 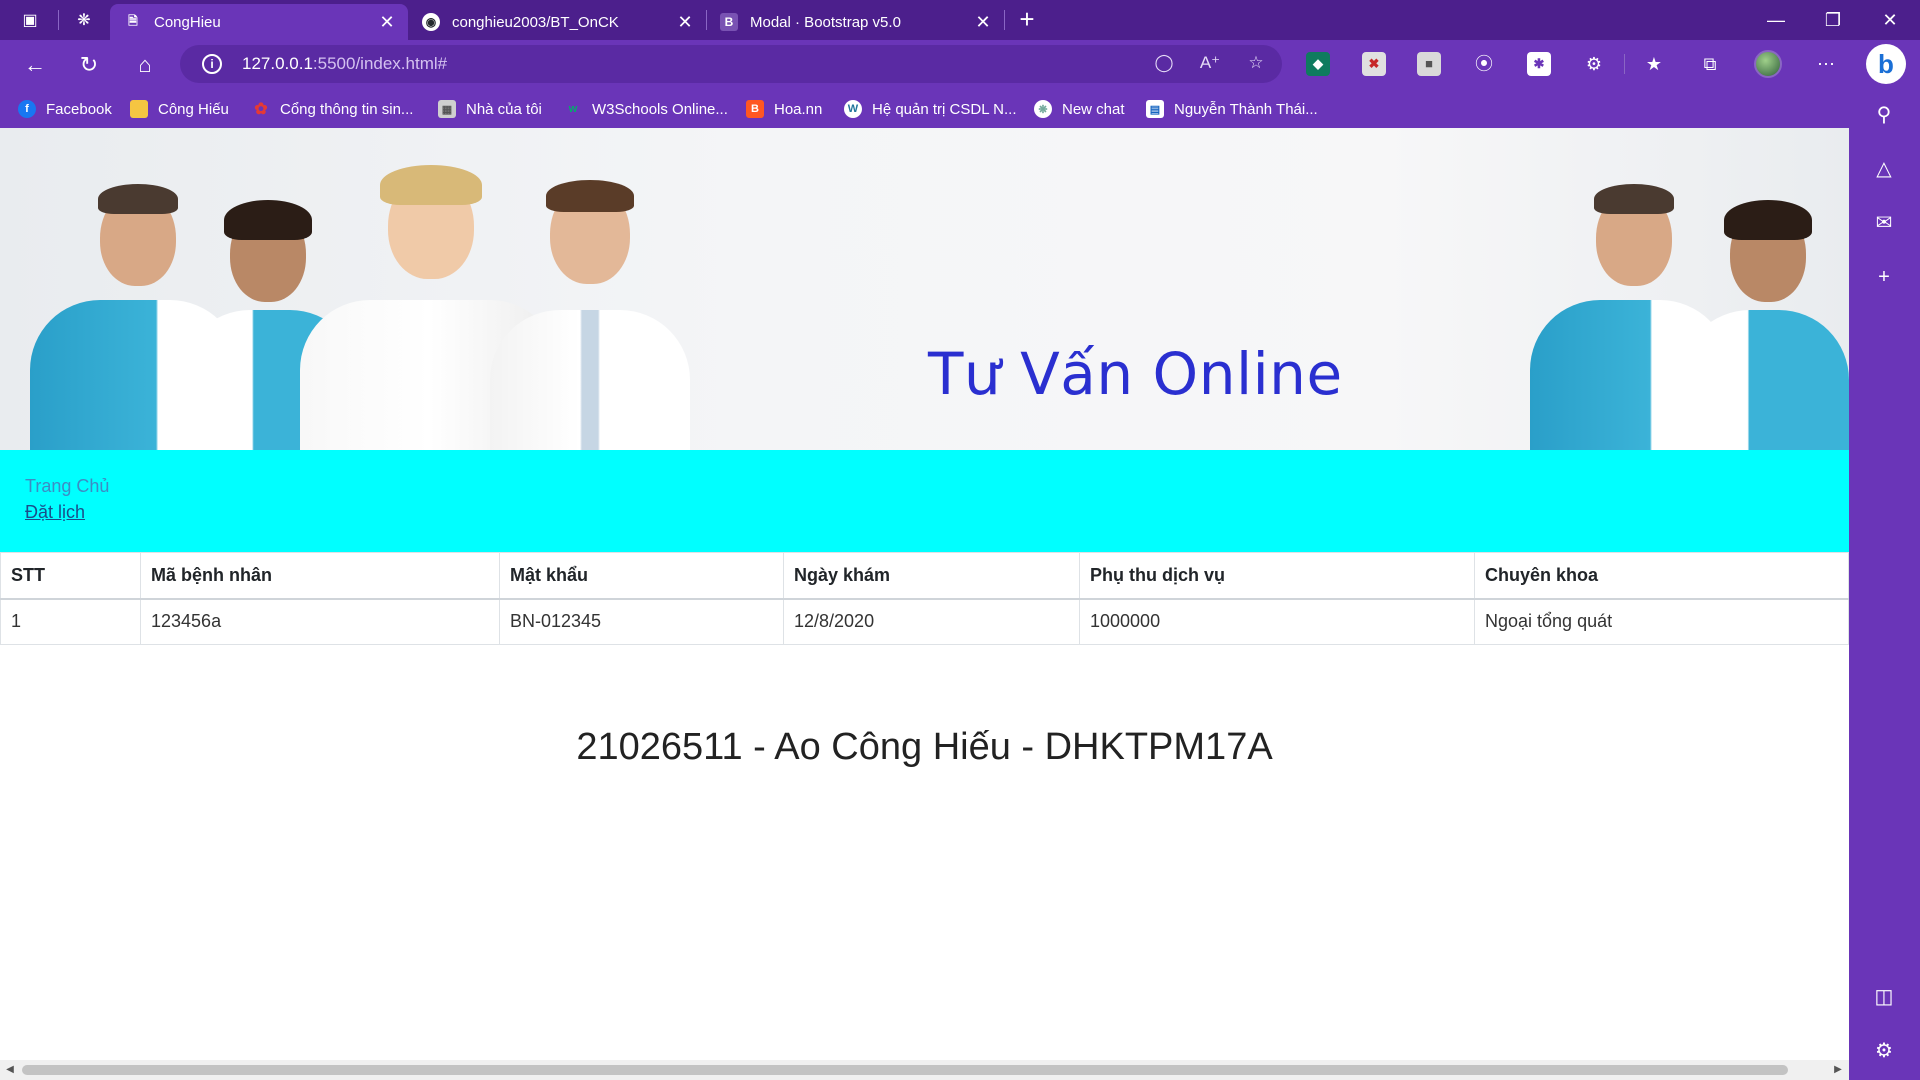 I want to click on bookmark-nha-cua-toi: ▦ Nhà của tôi, so click(x=490, y=109).